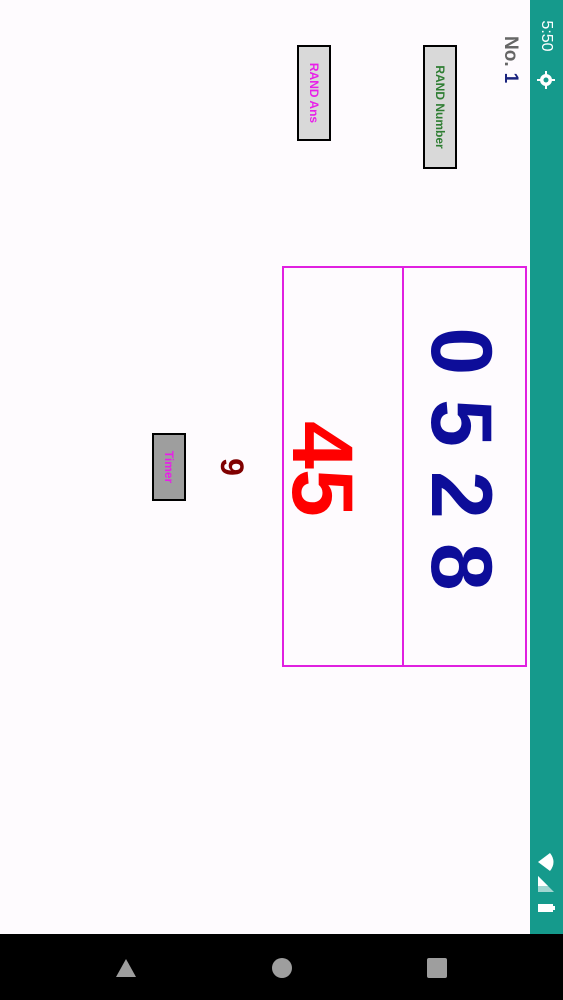  Describe the element at coordinates (510, 51) in the screenshot. I see `no-text: No.` at that location.